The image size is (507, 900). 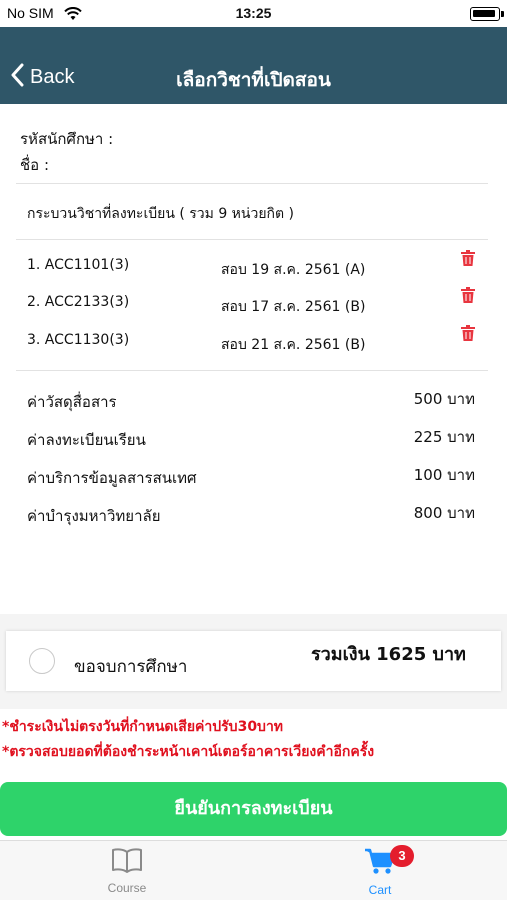 What do you see at coordinates (253, 809) in the screenshot?
I see `confirm-registration-button: ยืนยันการลงทะเบียน` at bounding box center [253, 809].